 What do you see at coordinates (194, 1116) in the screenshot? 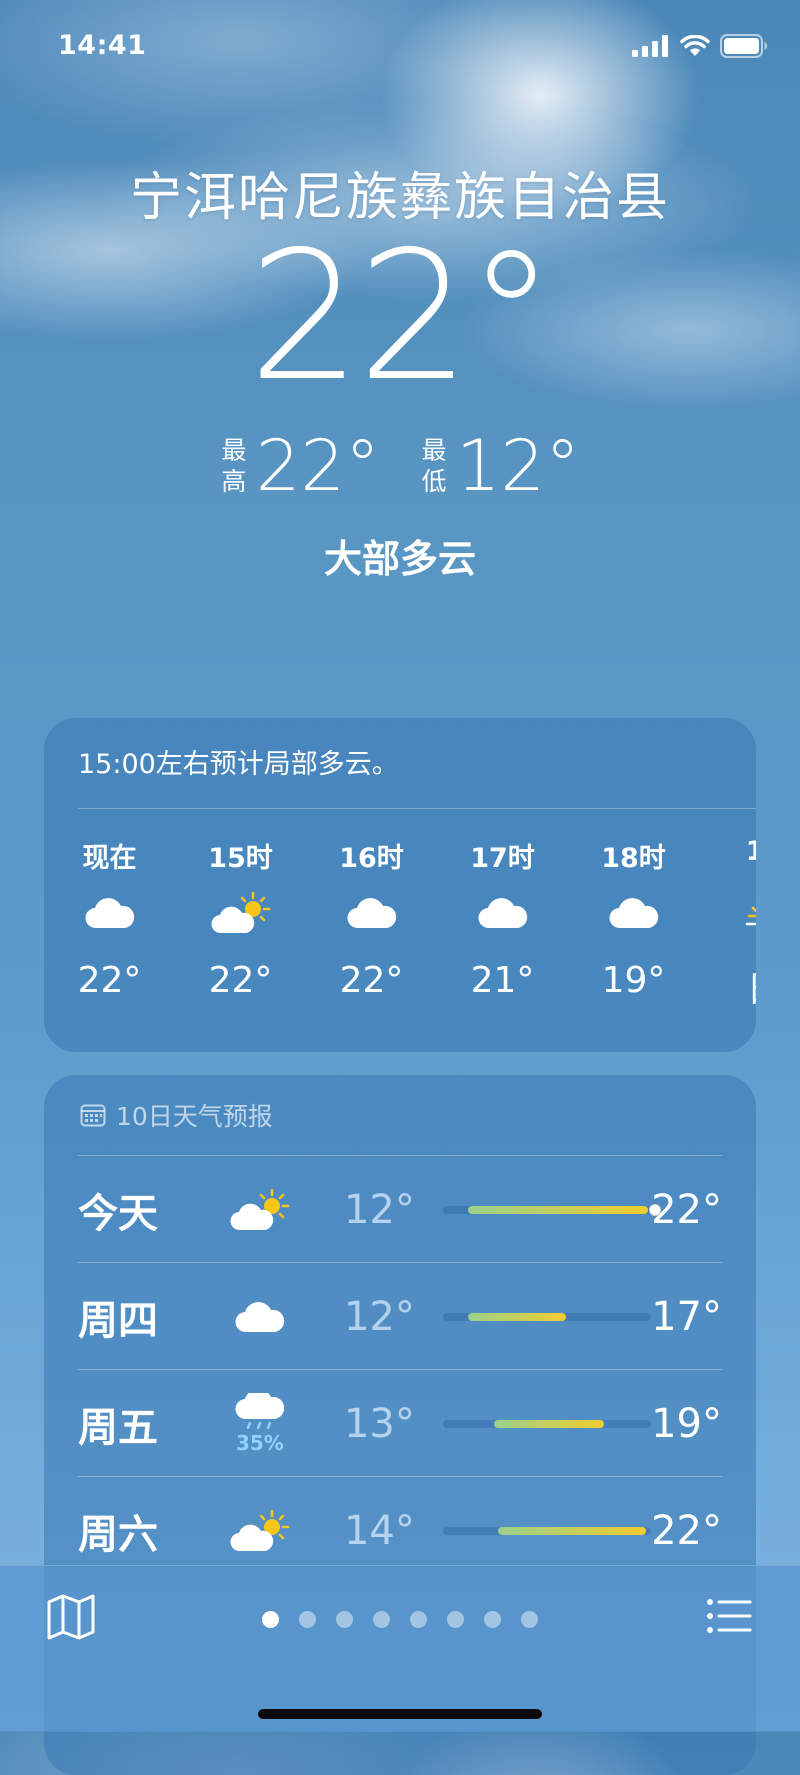
I see `daily-title-text: 10日天气预报` at bounding box center [194, 1116].